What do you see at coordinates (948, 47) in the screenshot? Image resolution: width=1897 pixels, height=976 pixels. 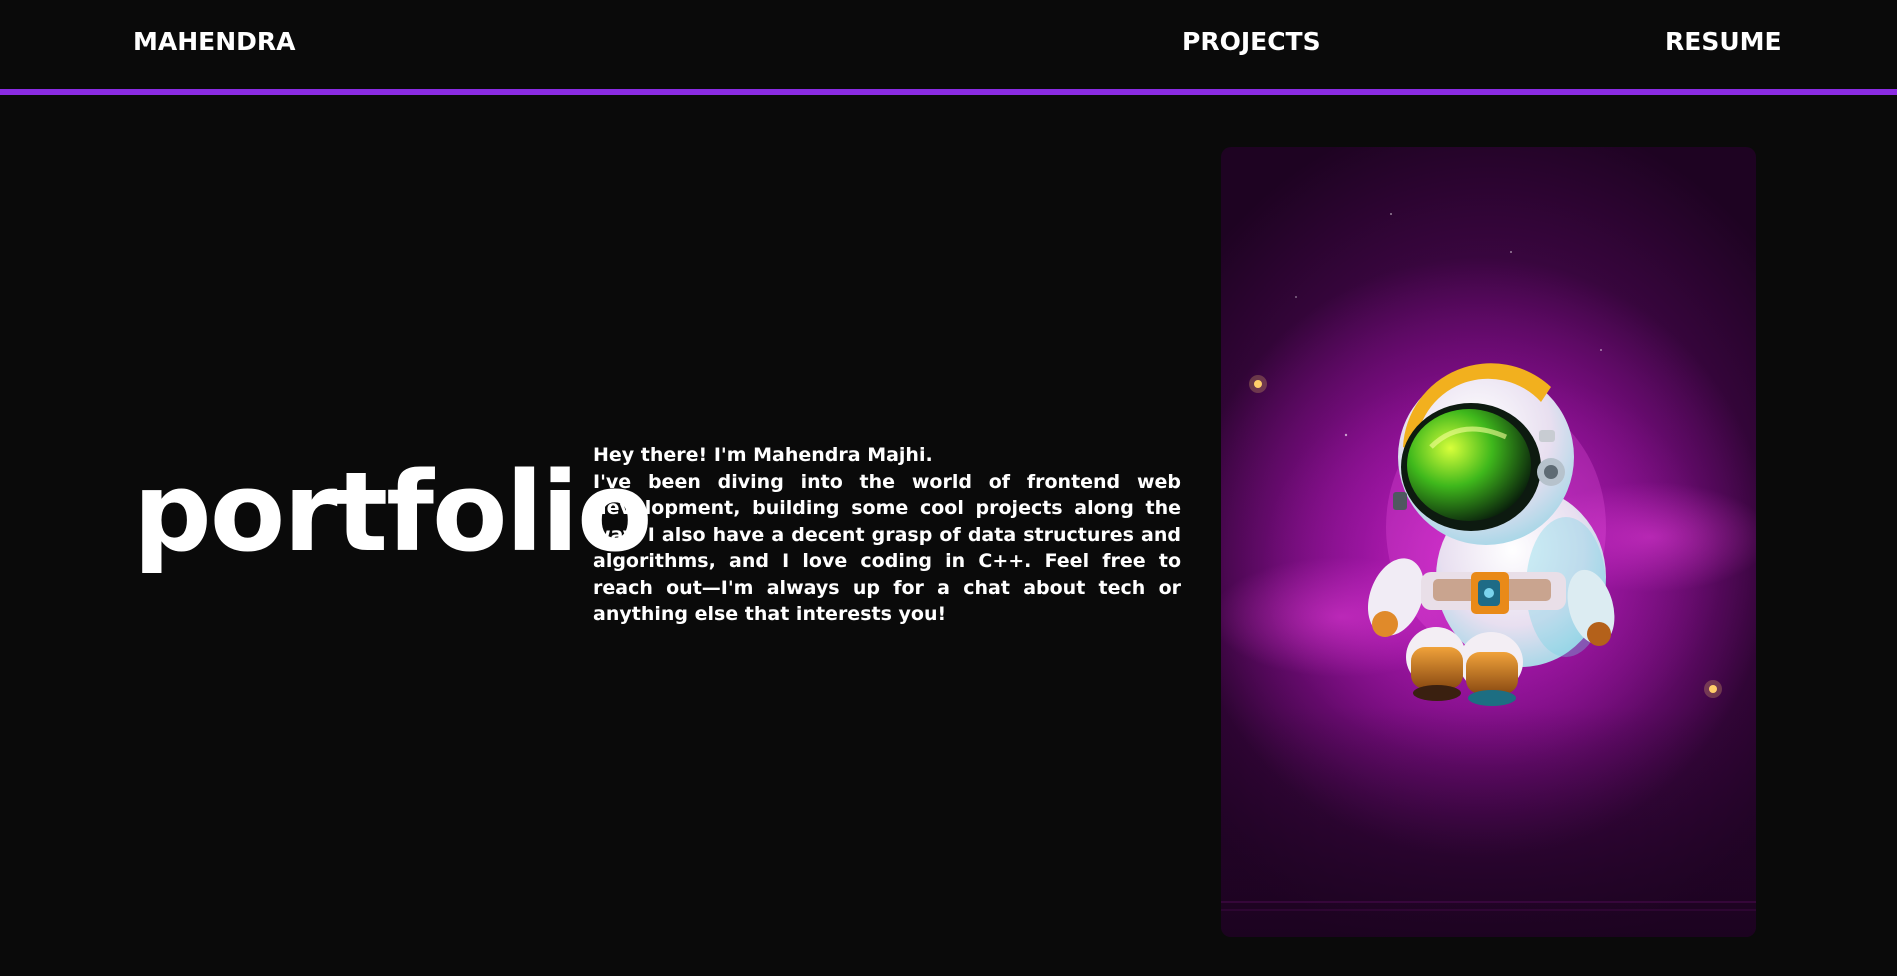 I see `site-header: MAHENDRA PROJECTS RESUME` at bounding box center [948, 47].